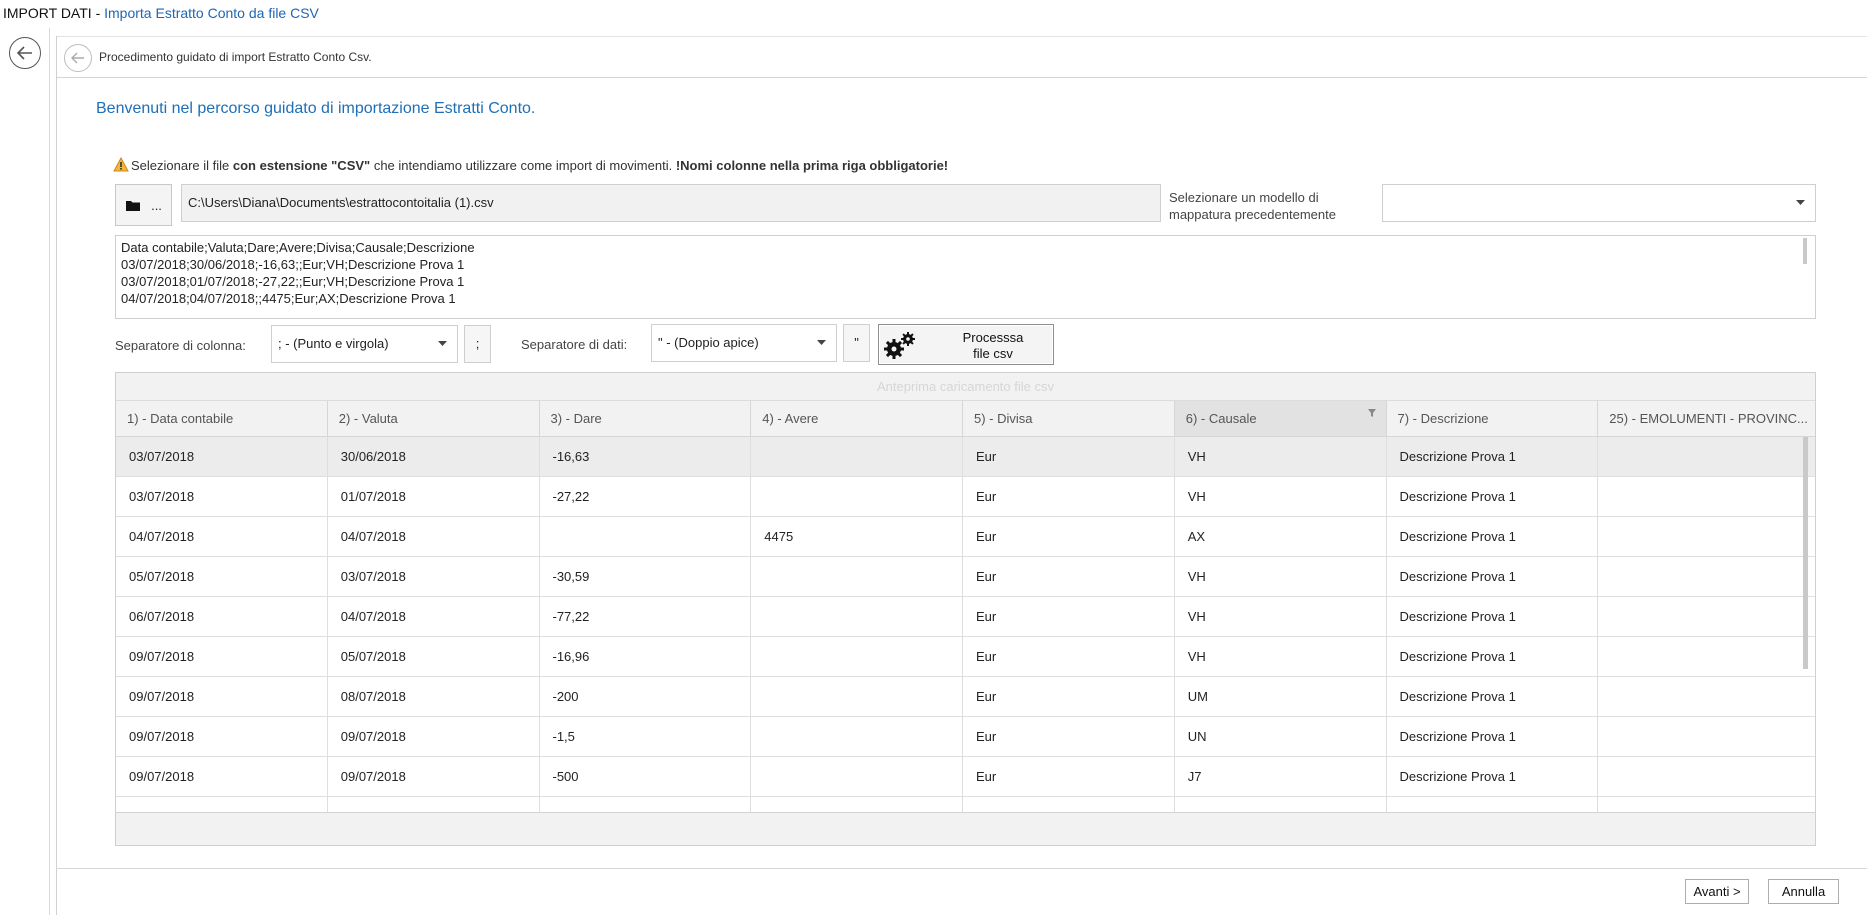 Image resolution: width=1867 pixels, height=915 pixels. What do you see at coordinates (222, 616) in the screenshot?
I see `table-cell: 06/07/2018` at bounding box center [222, 616].